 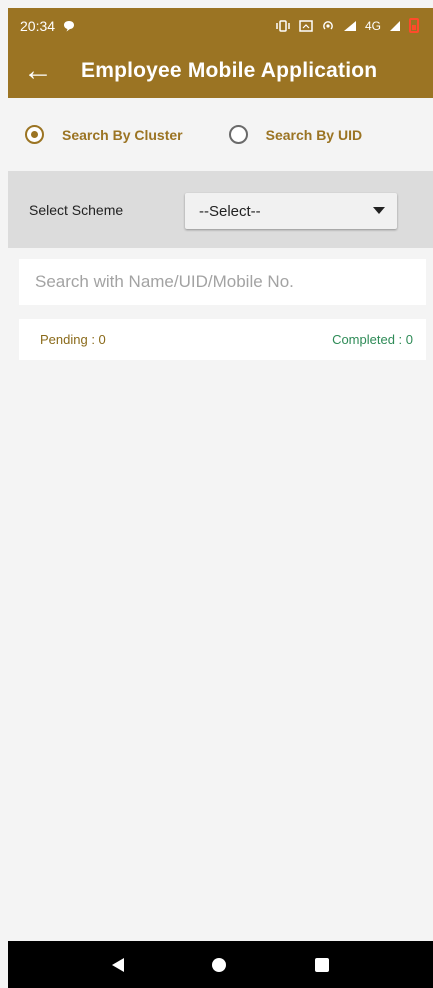 I want to click on system-nav-bar, so click(x=220, y=964).